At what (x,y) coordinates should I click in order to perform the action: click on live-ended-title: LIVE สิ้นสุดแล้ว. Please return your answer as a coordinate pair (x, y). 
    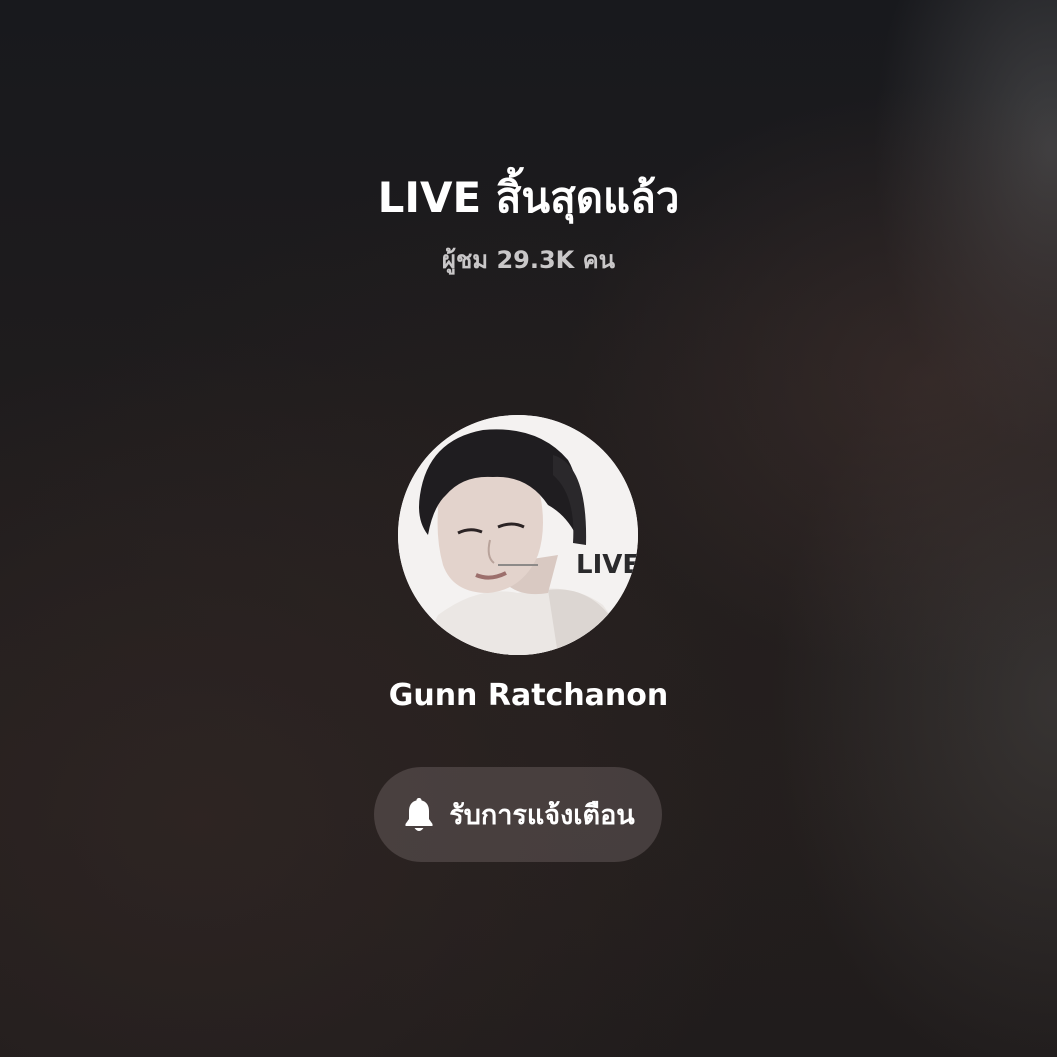
    Looking at the image, I should click on (528, 197).